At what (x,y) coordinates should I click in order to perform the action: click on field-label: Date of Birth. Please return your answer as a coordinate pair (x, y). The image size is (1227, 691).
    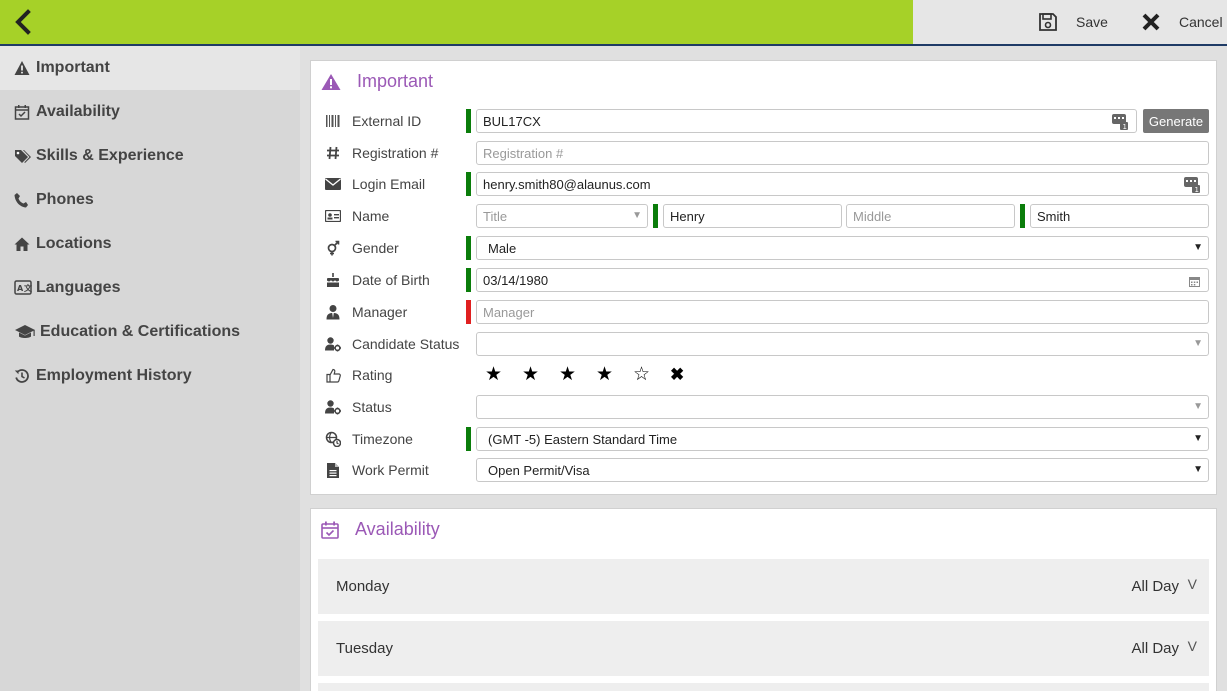
    Looking at the image, I should click on (391, 280).